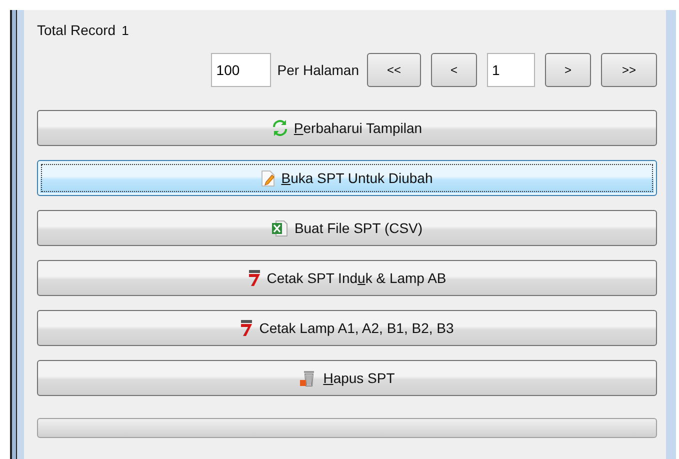  I want to click on next-page-button: >, so click(568, 70).